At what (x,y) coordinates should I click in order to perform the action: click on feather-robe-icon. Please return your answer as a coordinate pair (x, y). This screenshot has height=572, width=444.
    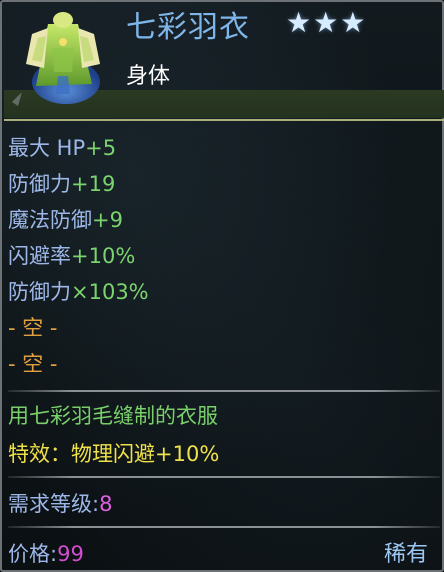
    Looking at the image, I should click on (61, 57).